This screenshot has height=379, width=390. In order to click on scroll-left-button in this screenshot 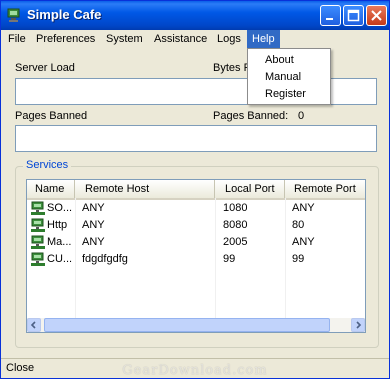, I will do `click(34, 325)`.